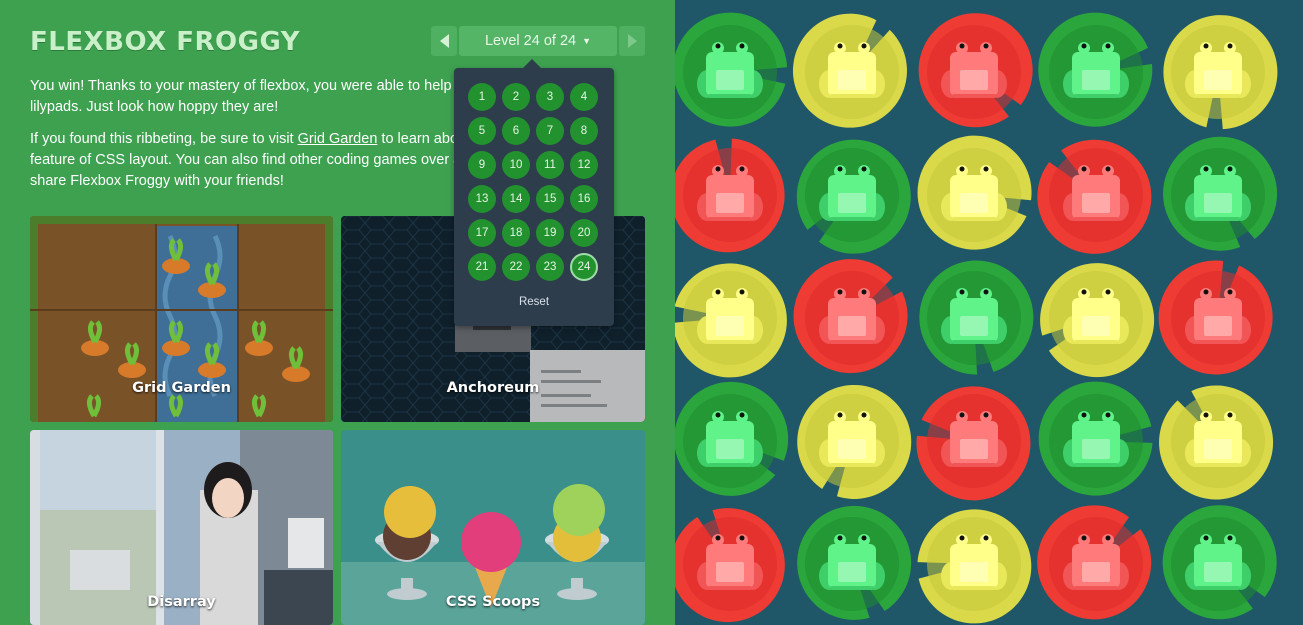 This screenshot has width=1303, height=625. Describe the element at coordinates (550, 267) in the screenshot. I see `level-button-23: 23` at that location.